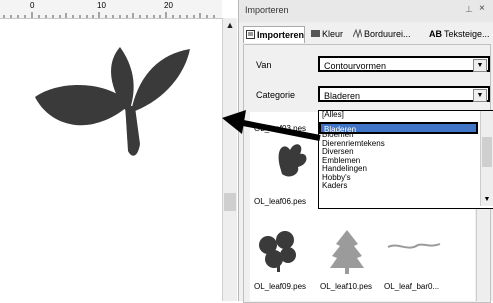  I want to click on ruler-label-20: 20, so click(168, 5).